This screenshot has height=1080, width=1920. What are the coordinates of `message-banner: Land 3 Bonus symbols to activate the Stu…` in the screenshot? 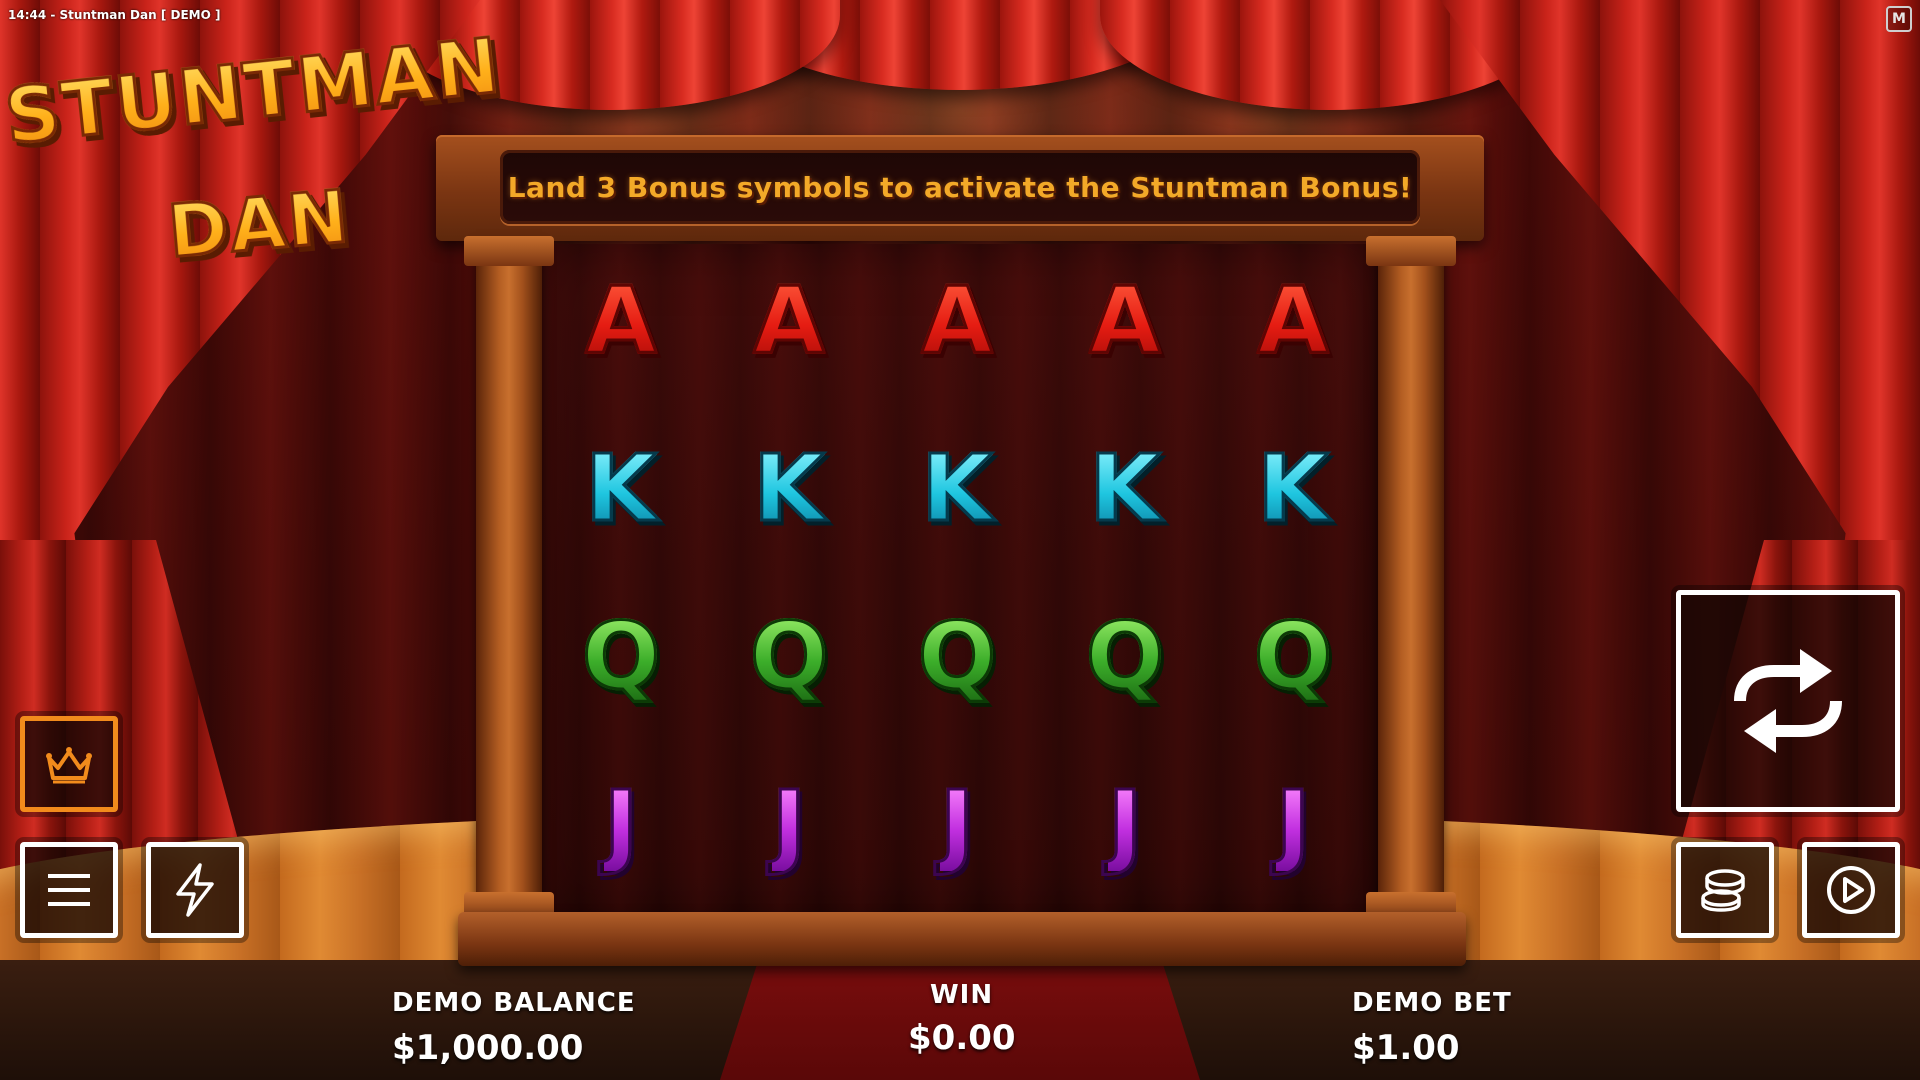 It's located at (960, 187).